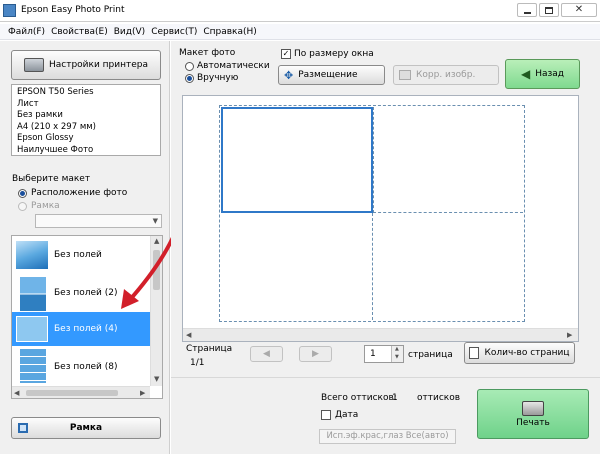  What do you see at coordinates (397, 349) in the screenshot?
I see `spin-up-icon: ▲` at bounding box center [397, 349].